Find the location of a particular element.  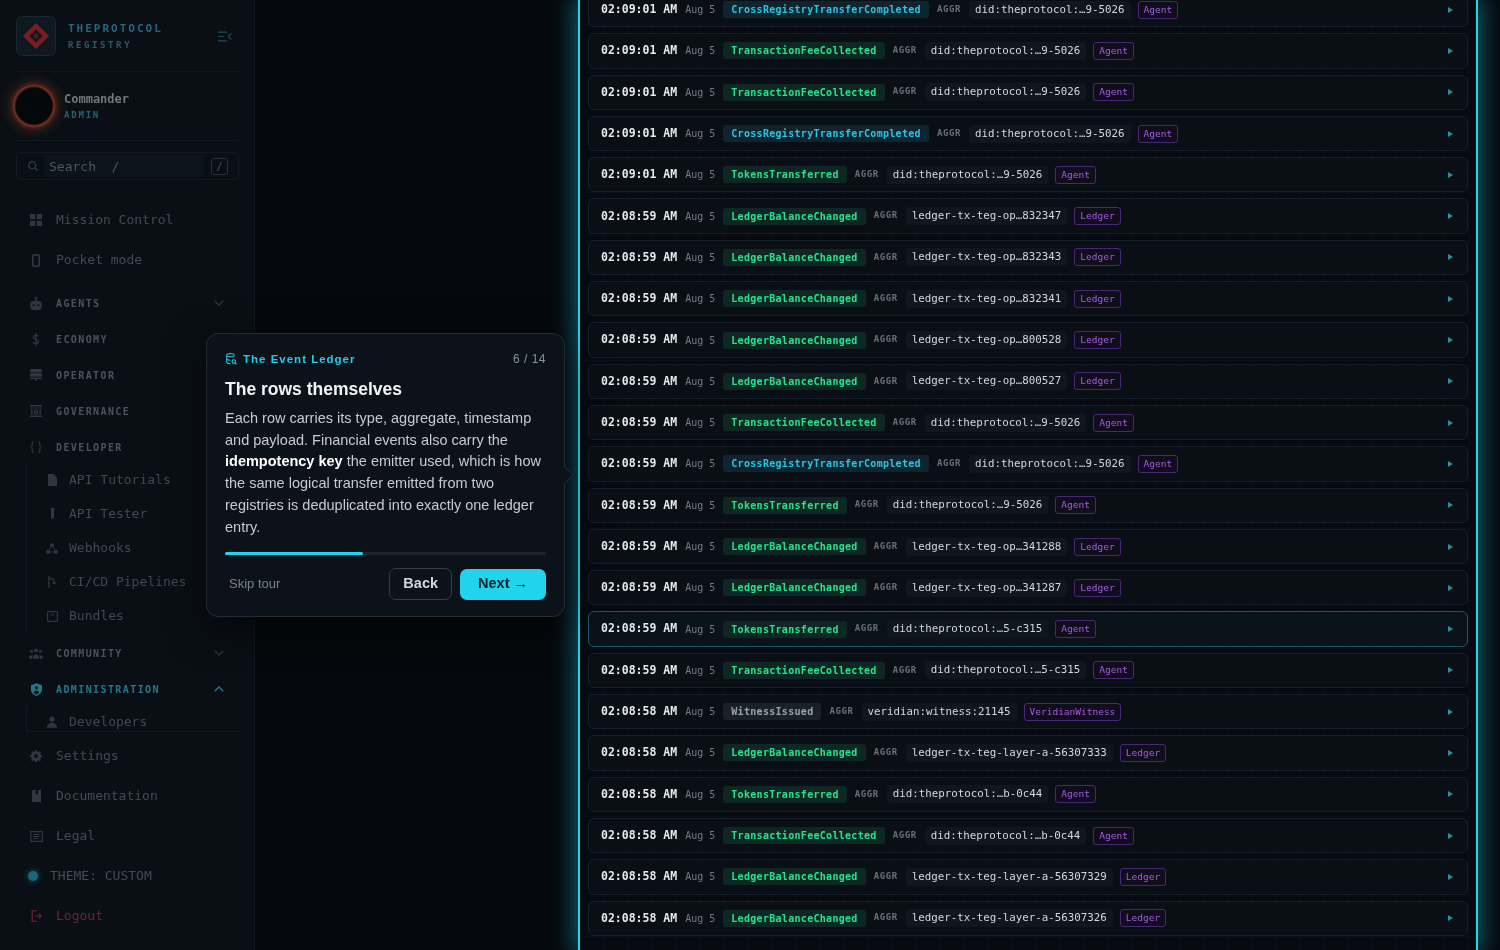

user-name: Commander is located at coordinates (97, 99).